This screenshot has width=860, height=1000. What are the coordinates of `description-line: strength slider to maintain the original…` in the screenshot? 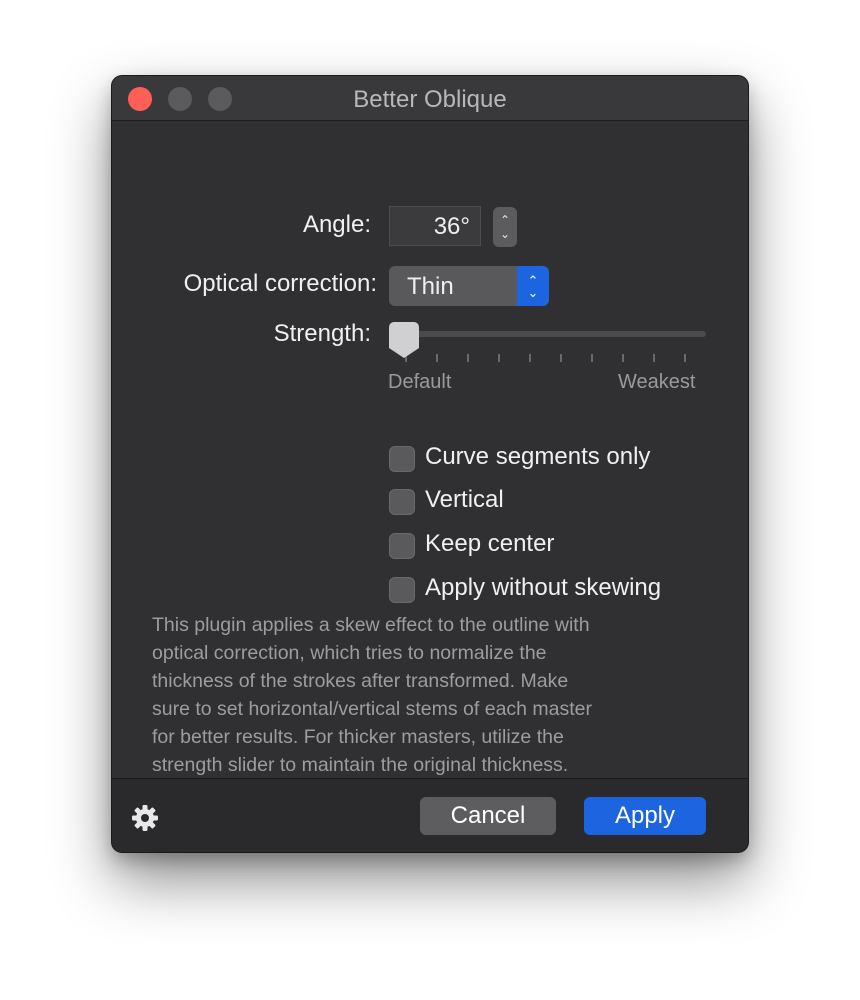 It's located at (360, 765).